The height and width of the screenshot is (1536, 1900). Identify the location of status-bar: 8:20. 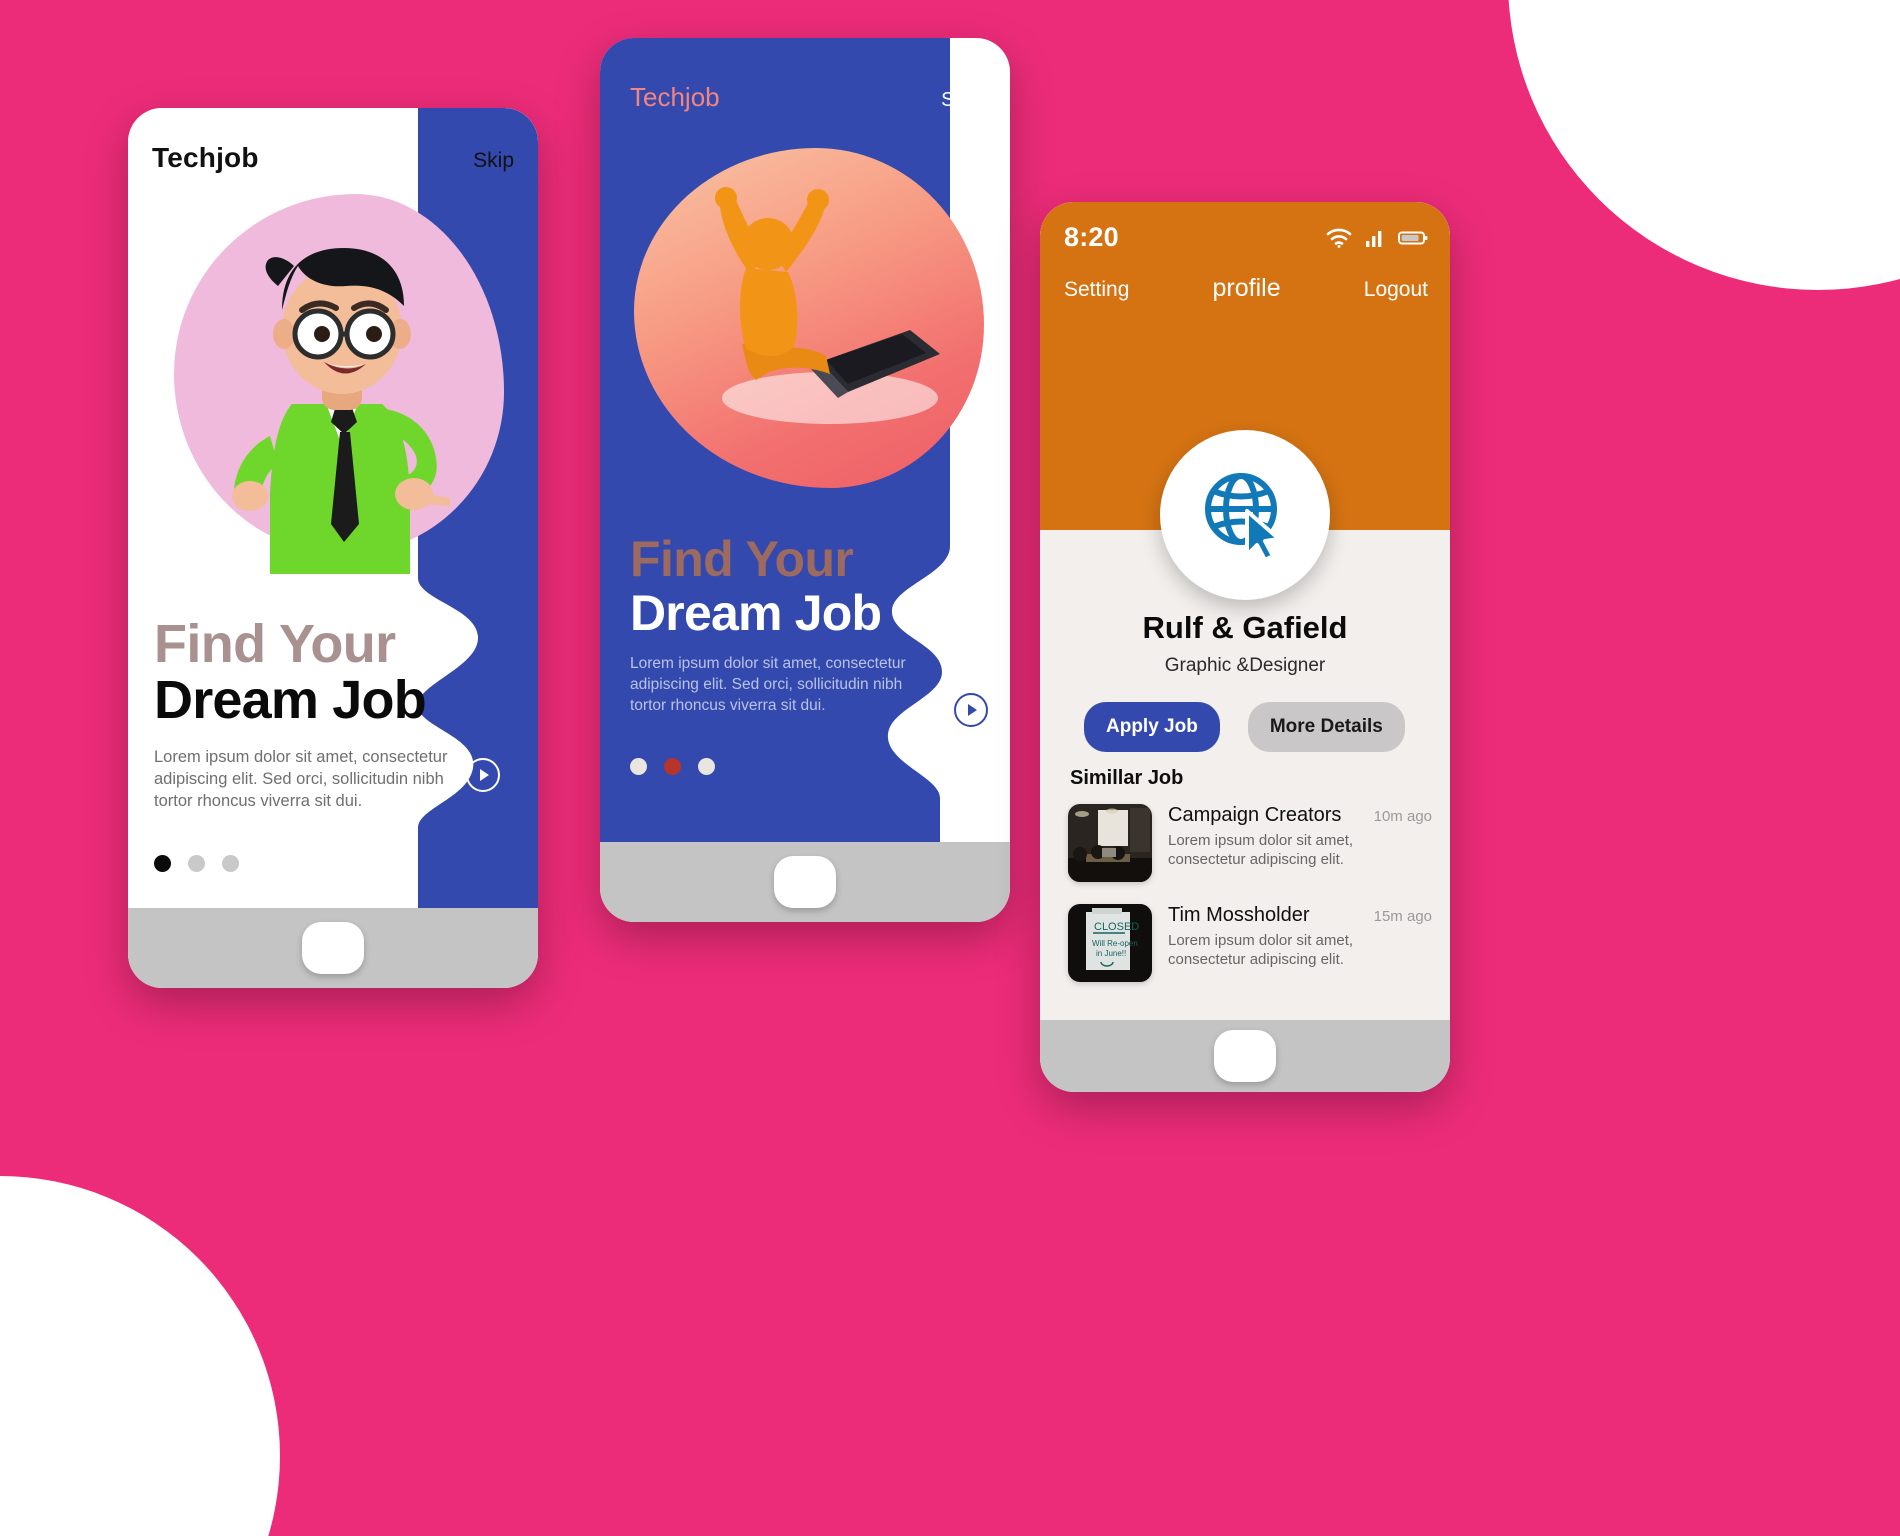
(1246, 237).